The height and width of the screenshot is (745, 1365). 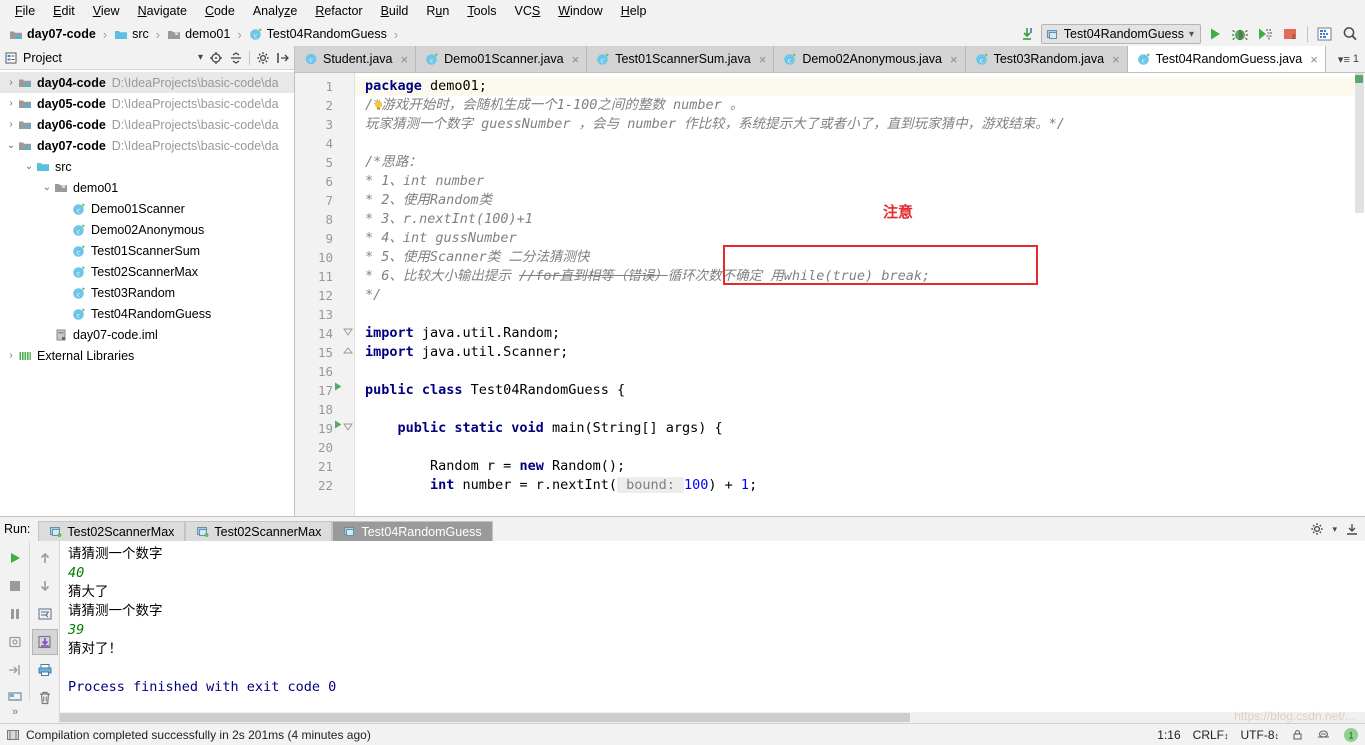 What do you see at coordinates (865, 390) in the screenshot?
I see `code-line: public class Test04RandomGuess {` at bounding box center [865, 390].